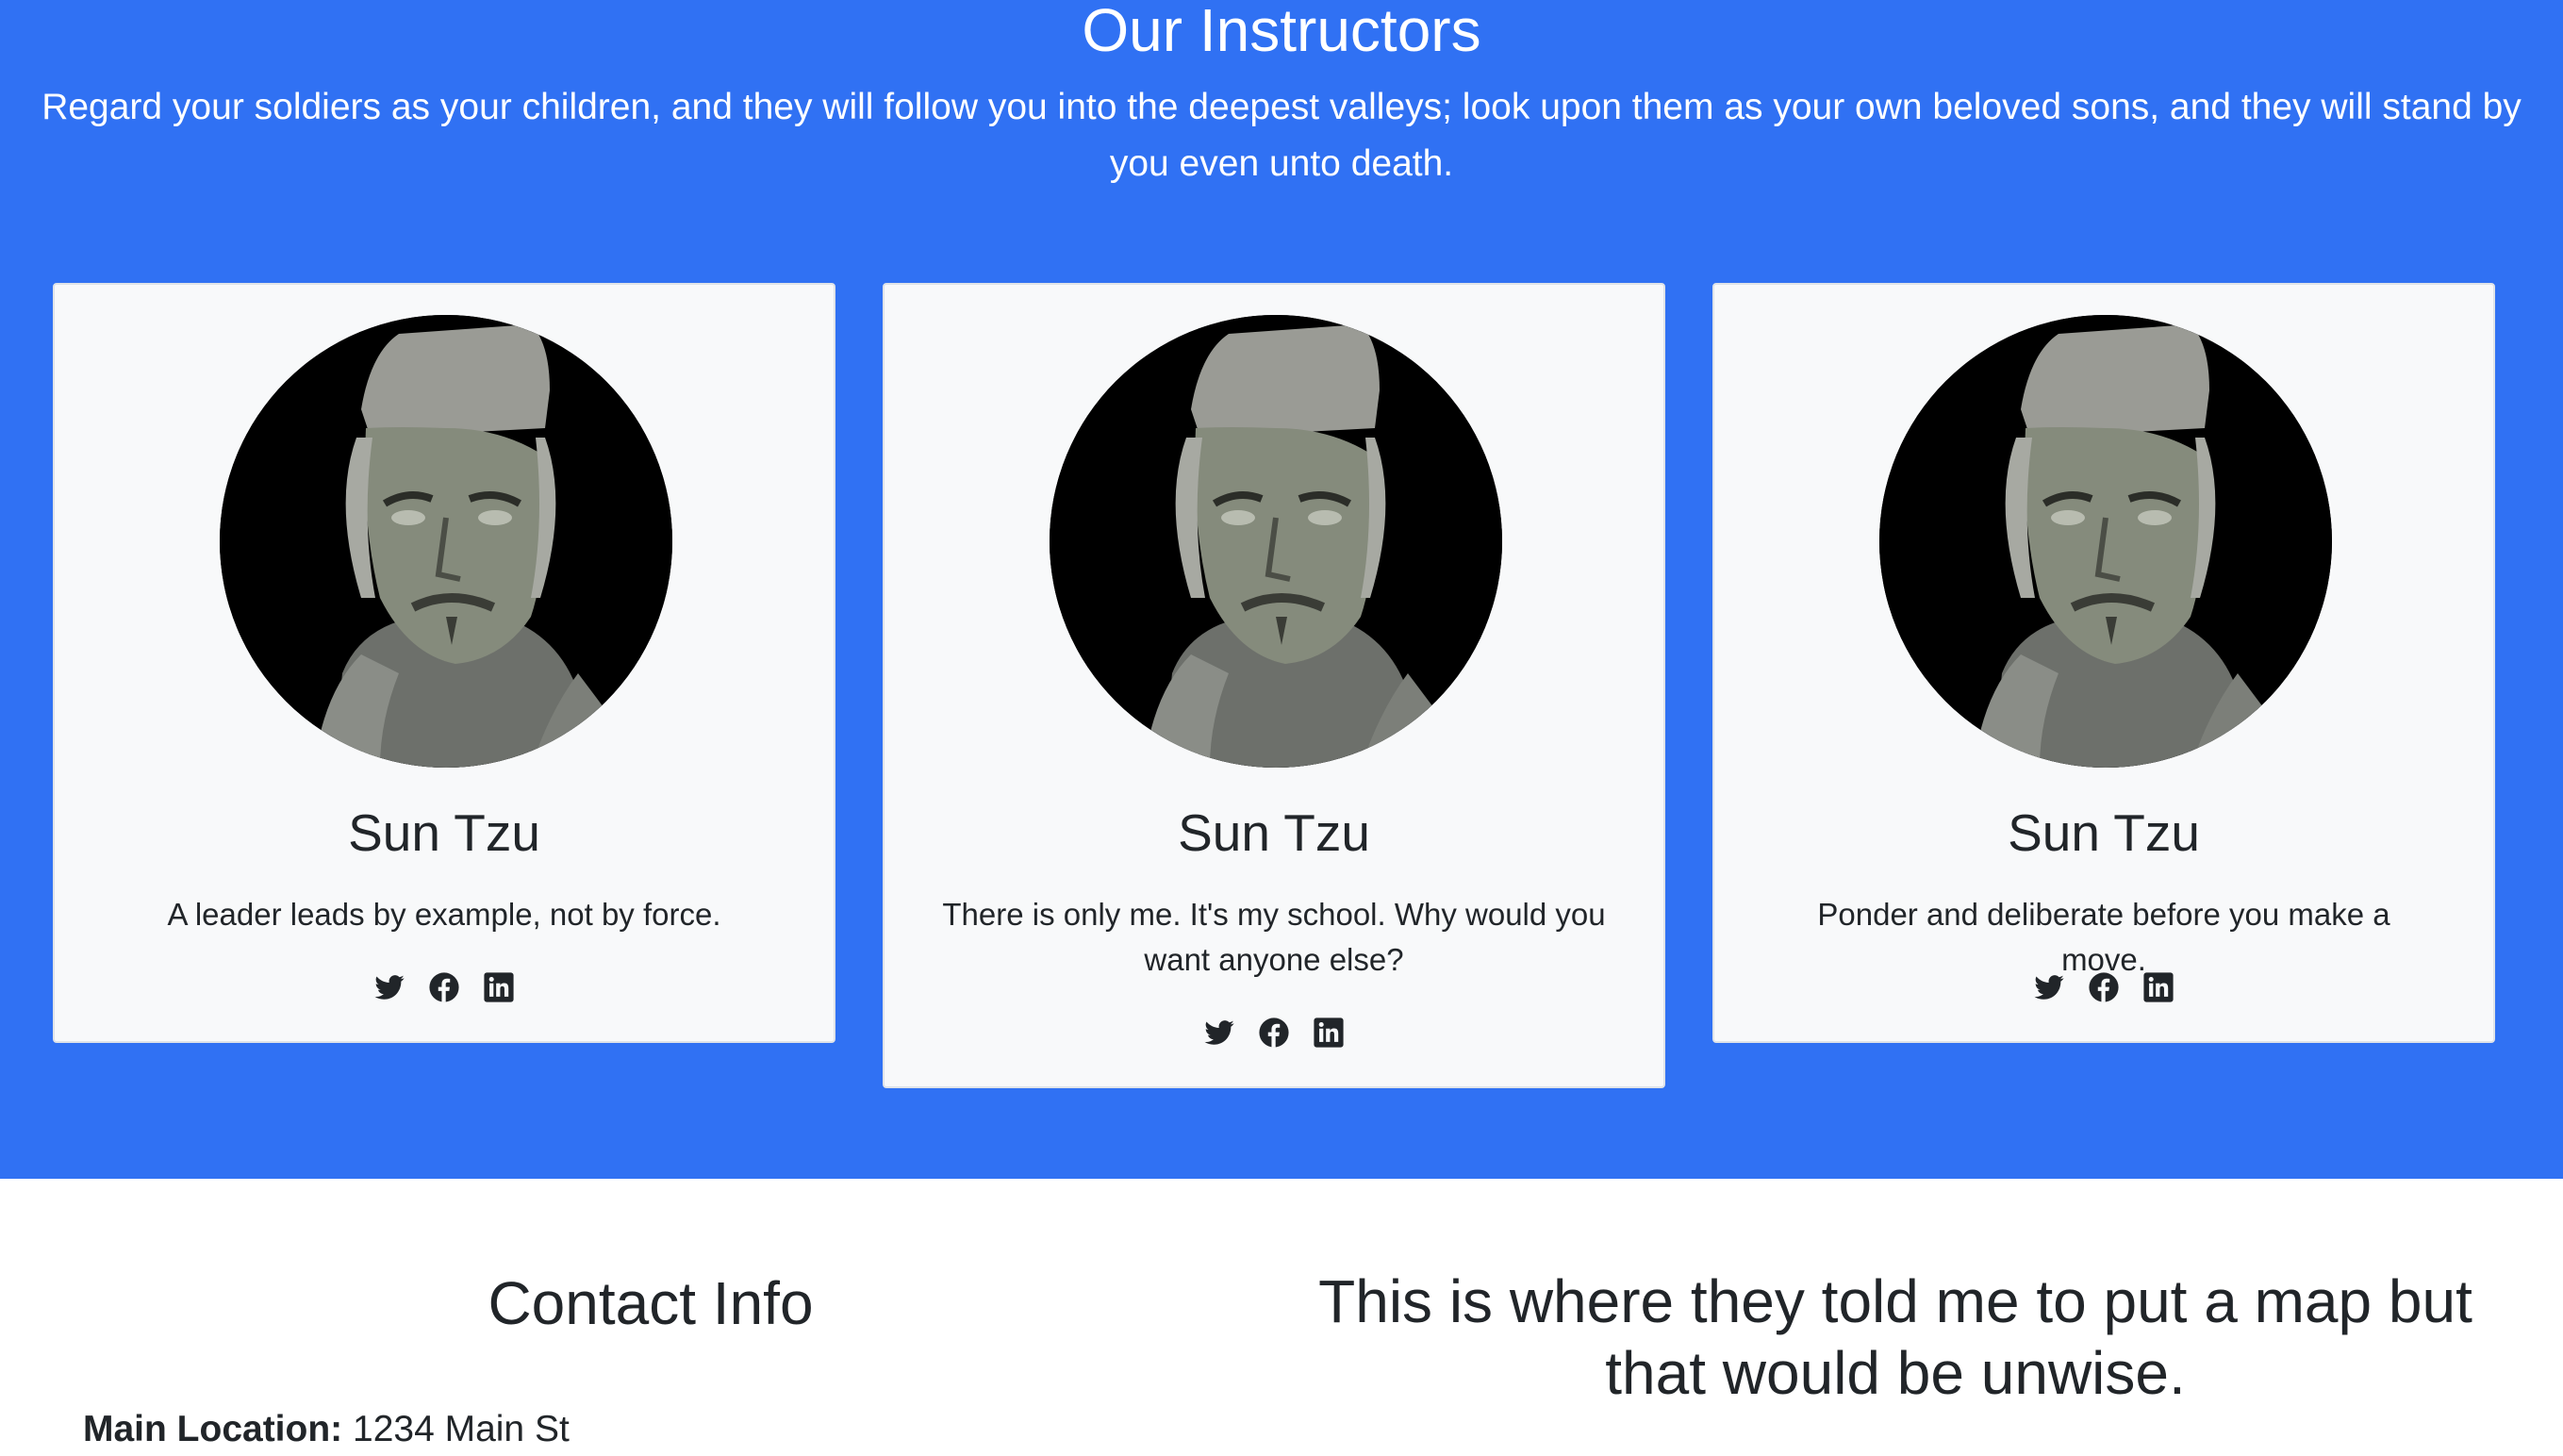  What do you see at coordinates (444, 914) in the screenshot?
I see `instructor-quote: A leader leads by example, not by force.` at bounding box center [444, 914].